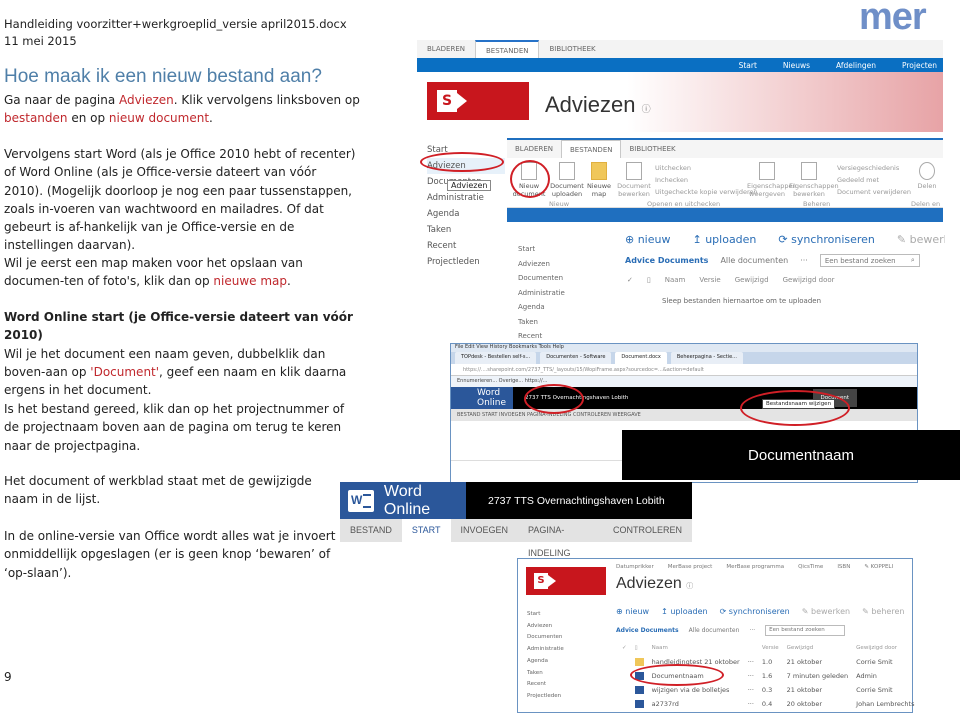  Describe the element at coordinates (545, 685) in the screenshot. I see `nav-item: Recent` at that location.